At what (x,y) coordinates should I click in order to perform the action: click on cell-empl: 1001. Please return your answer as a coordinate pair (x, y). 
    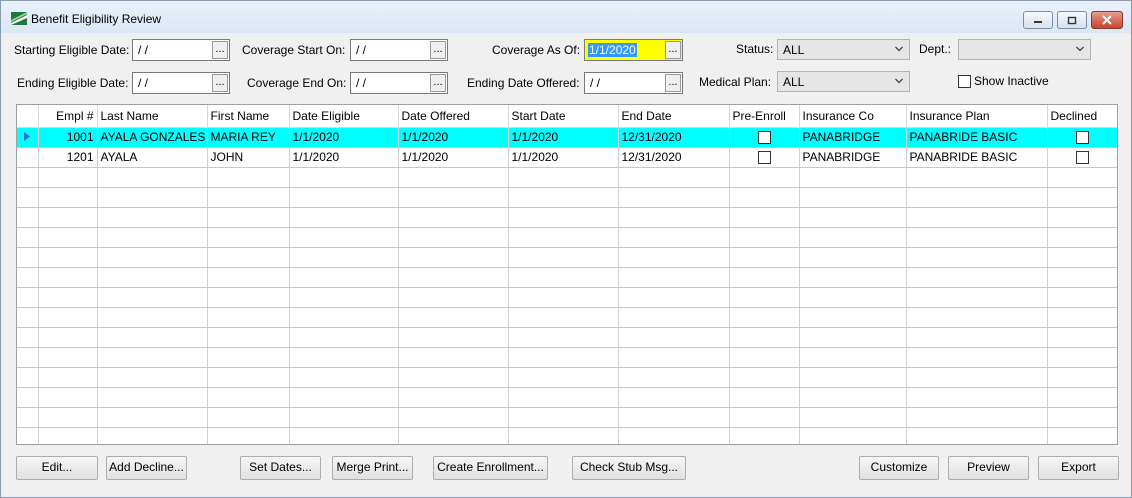
    Looking at the image, I should click on (68, 137).